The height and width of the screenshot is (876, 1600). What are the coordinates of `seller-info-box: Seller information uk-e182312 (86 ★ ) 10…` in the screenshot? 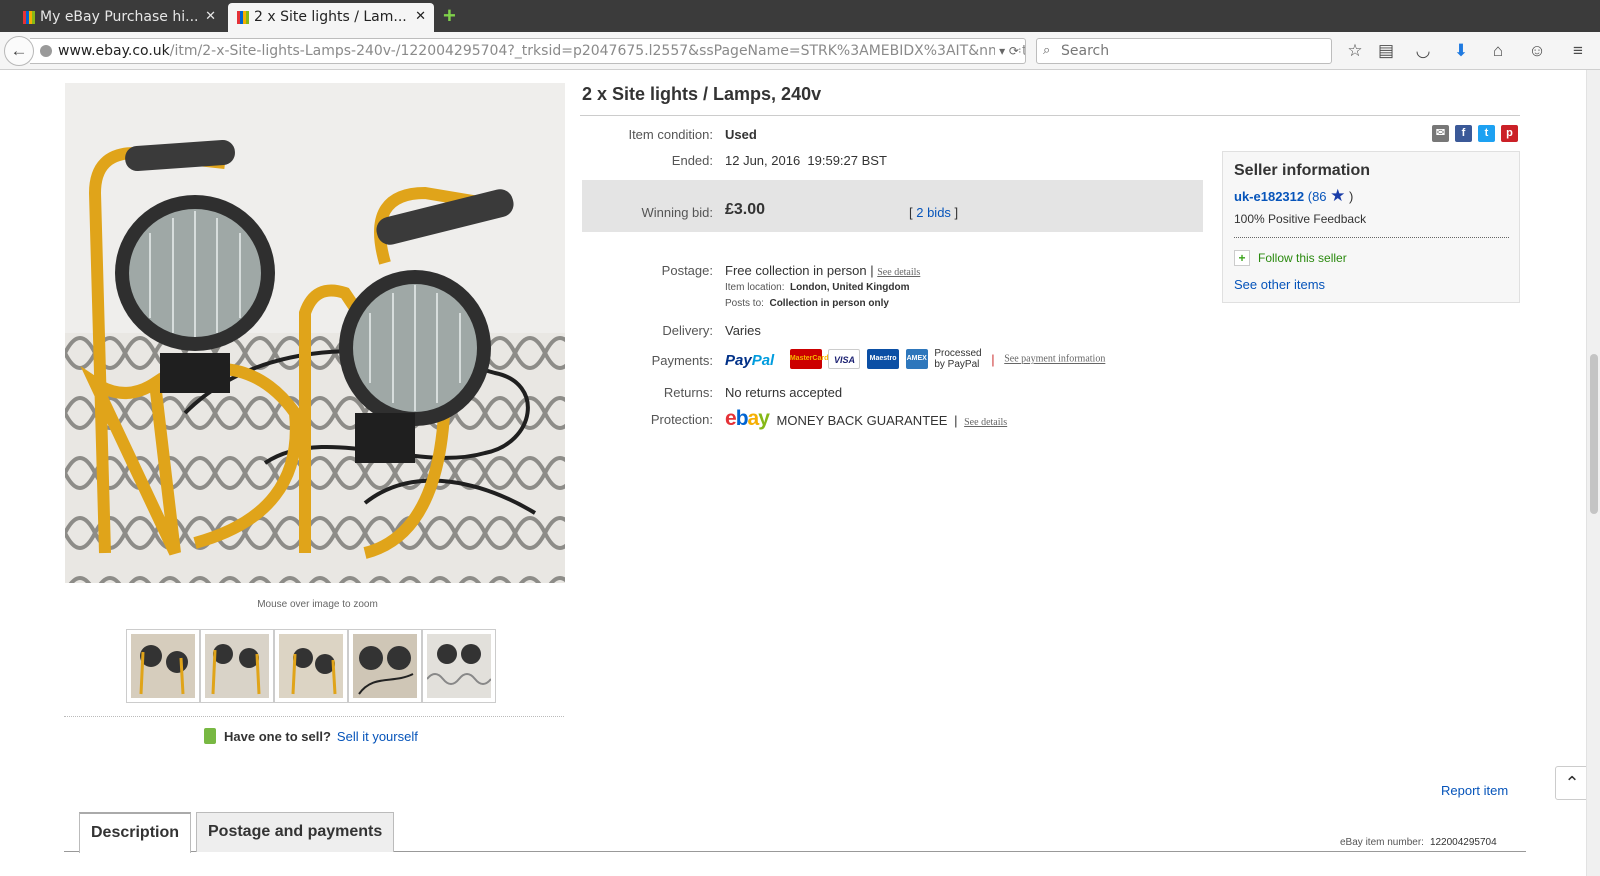 It's located at (1371, 227).